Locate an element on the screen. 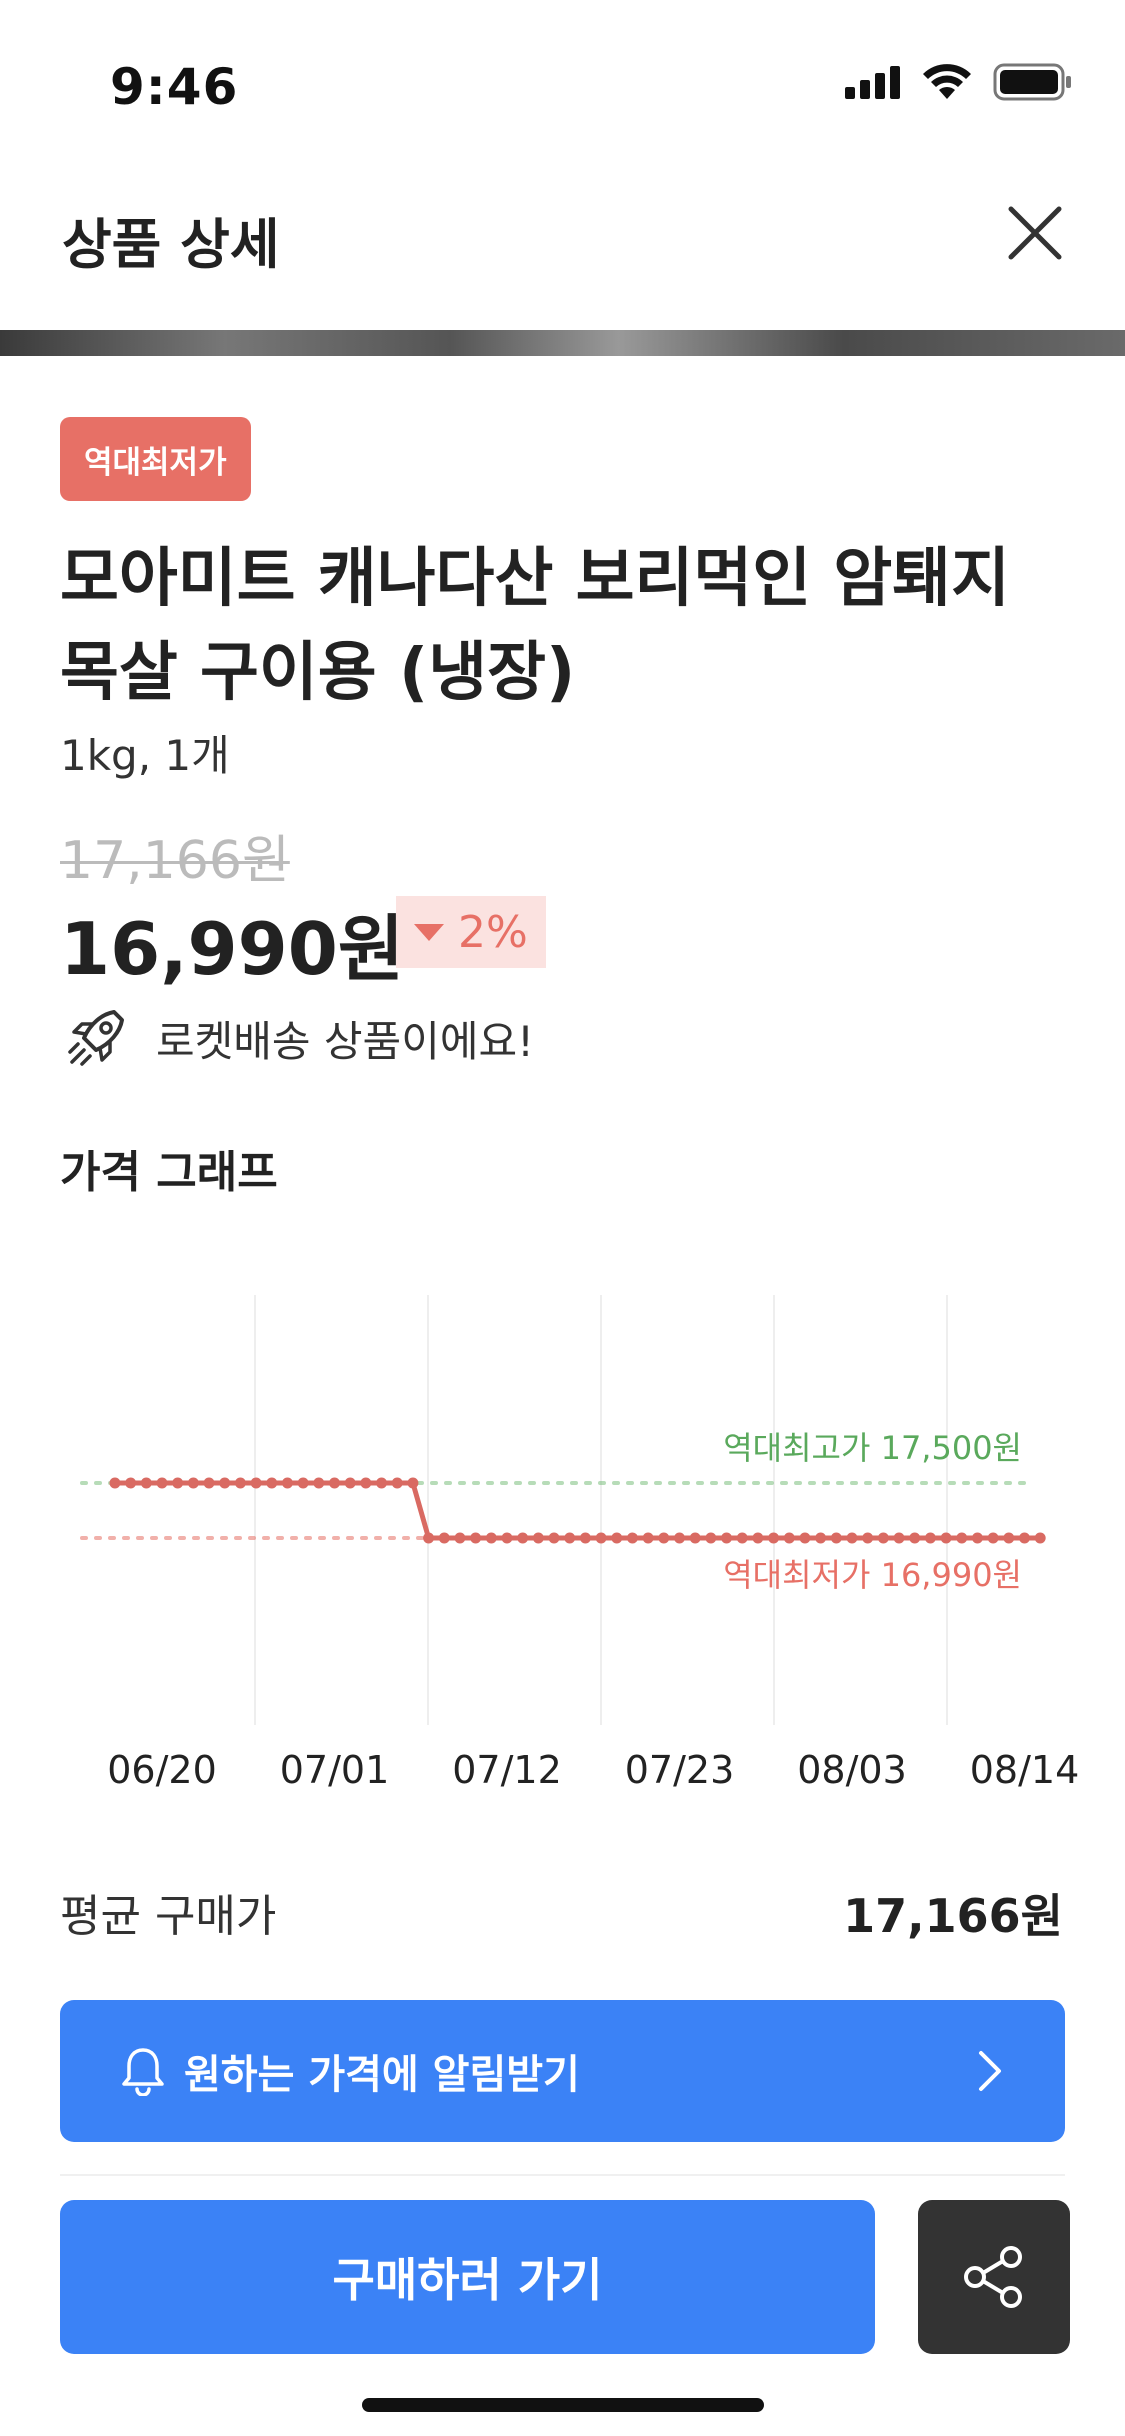 The width and height of the screenshot is (1125, 2436). product-option: 1kg, 1개 is located at coordinates (145, 755).